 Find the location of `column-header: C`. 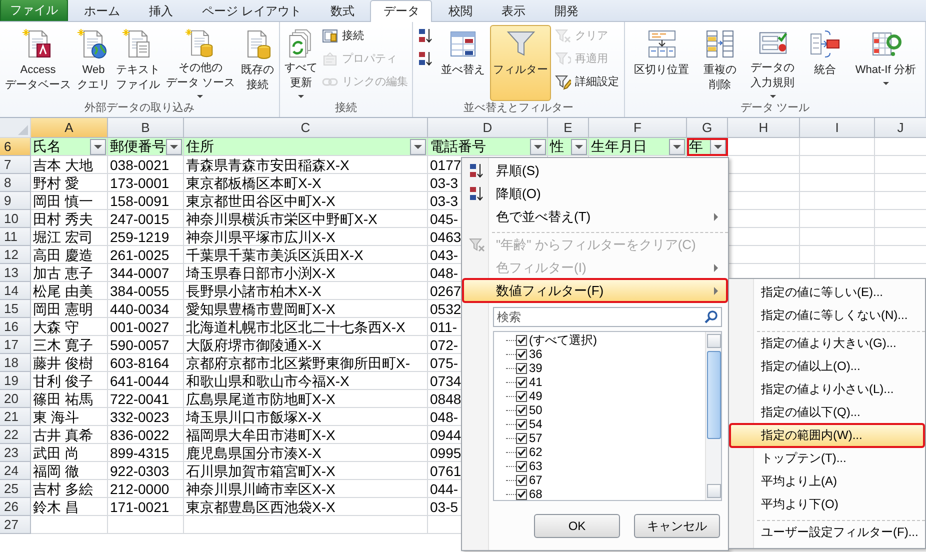

column-header: C is located at coordinates (306, 128).